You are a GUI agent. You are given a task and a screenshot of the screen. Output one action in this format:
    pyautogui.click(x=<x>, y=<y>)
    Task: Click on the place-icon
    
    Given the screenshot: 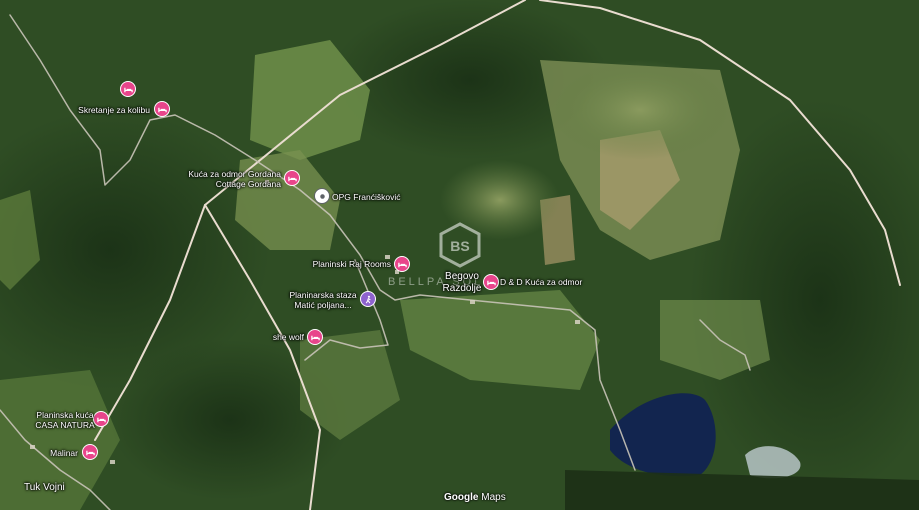 What is the action you would take?
    pyautogui.click(x=322, y=196)
    